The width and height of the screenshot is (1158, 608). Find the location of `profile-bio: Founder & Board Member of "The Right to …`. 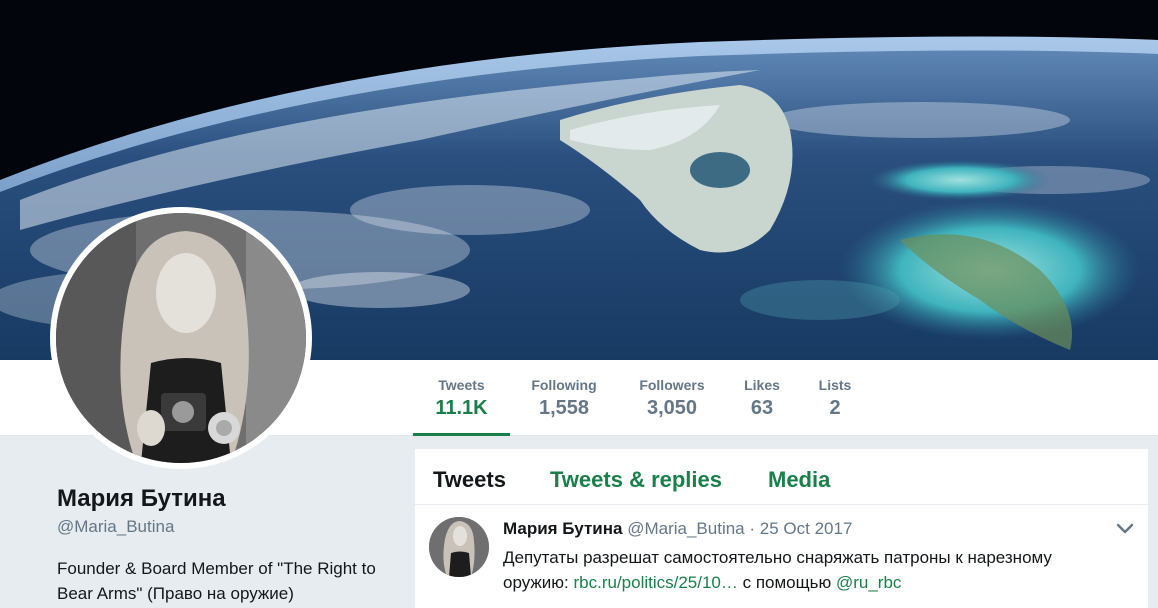

profile-bio: Founder & Board Member of "The Right to … is located at coordinates (216, 581).